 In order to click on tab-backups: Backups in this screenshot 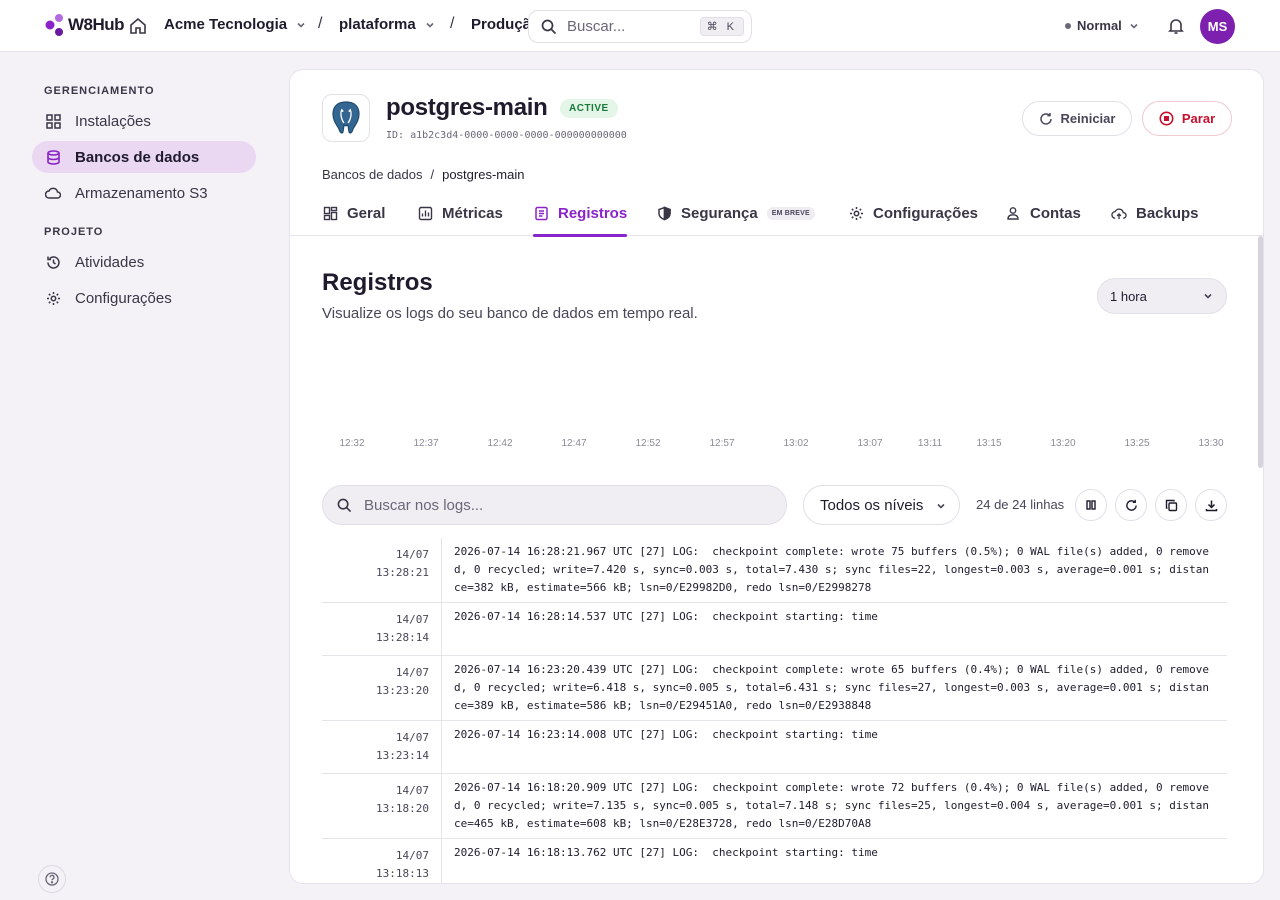, I will do `click(1155, 213)`.